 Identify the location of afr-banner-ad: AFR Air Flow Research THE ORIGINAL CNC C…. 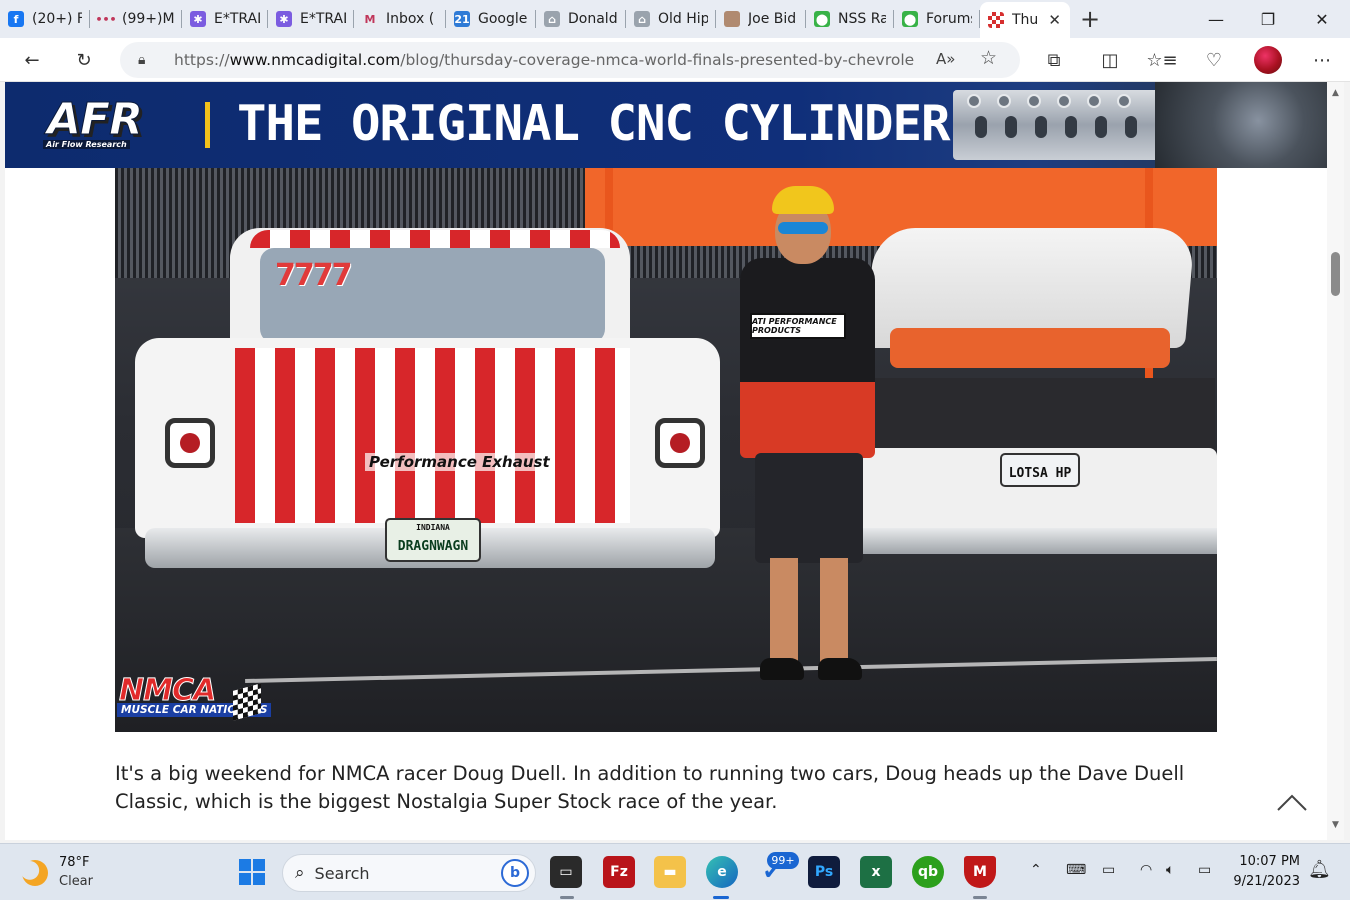
(666, 125).